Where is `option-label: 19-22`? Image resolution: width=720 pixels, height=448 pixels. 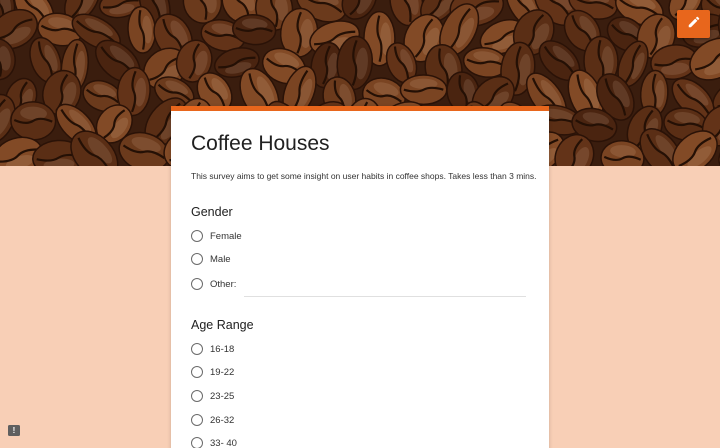 option-label: 19-22 is located at coordinates (222, 372).